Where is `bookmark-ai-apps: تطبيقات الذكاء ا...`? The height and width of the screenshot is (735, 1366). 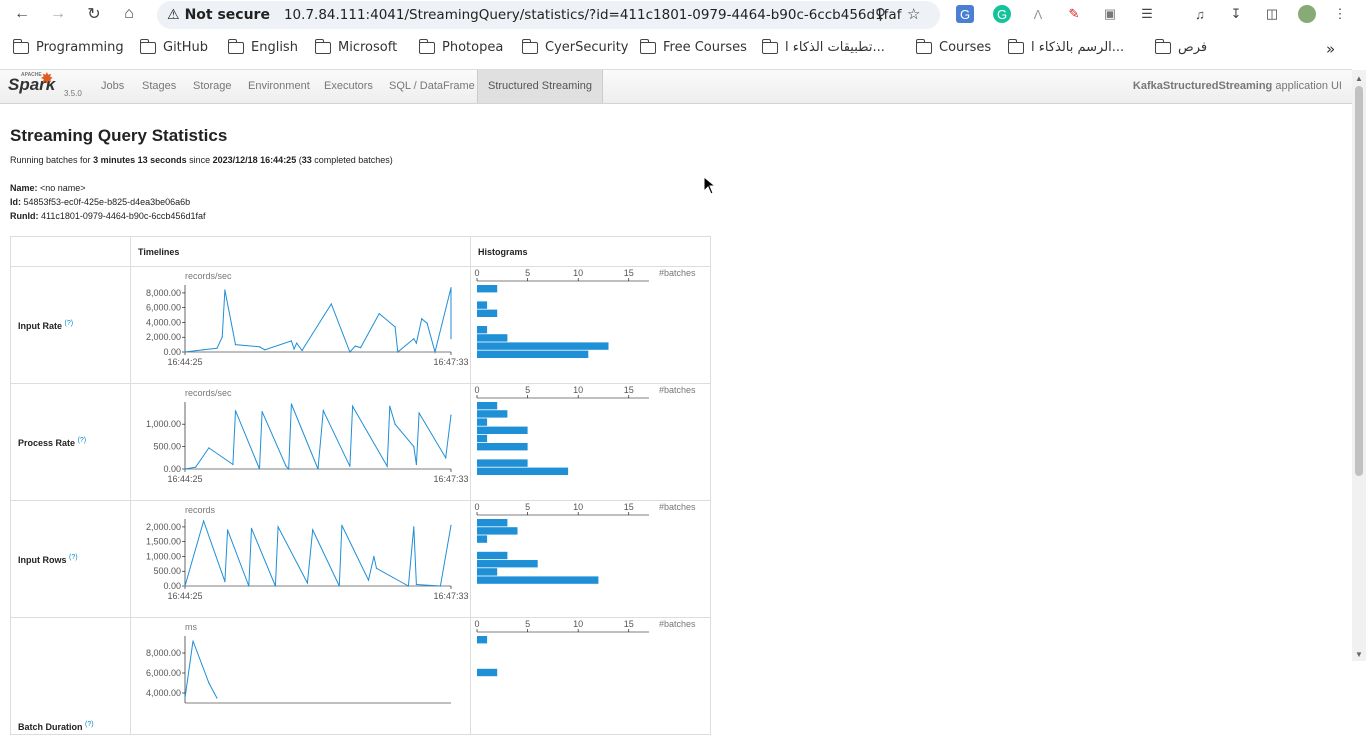 bookmark-ai-apps: تطبيقات الذكاء ا... is located at coordinates (823, 46).